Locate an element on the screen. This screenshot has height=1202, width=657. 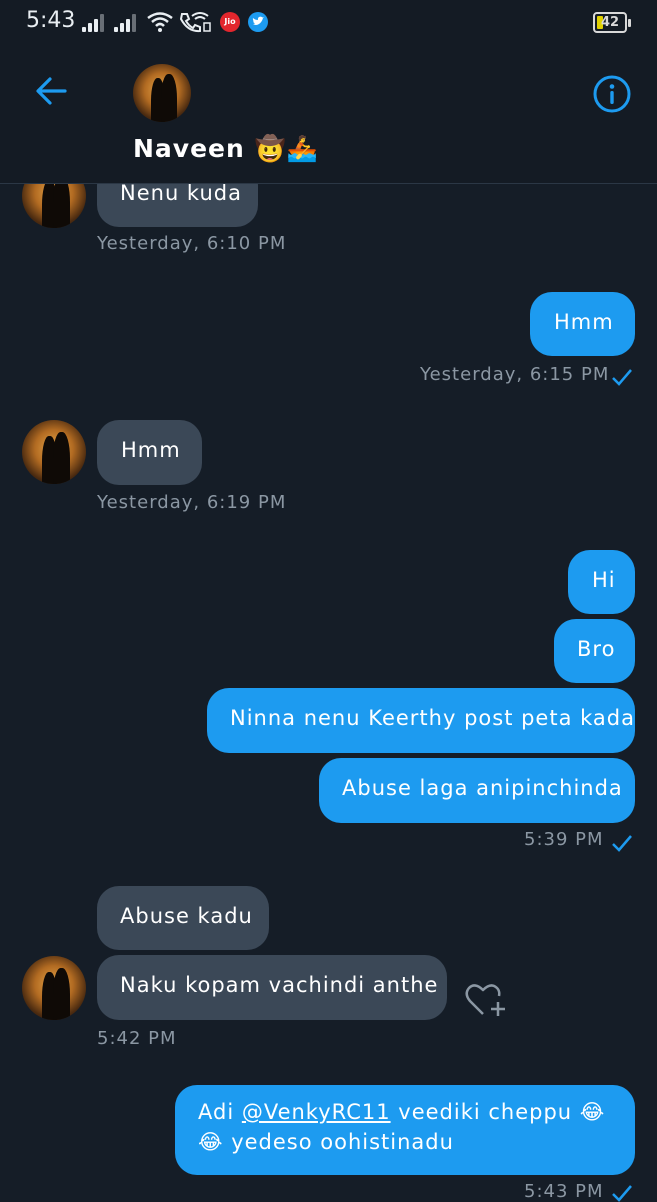
battery-icon: 42 is located at coordinates (612, 22).